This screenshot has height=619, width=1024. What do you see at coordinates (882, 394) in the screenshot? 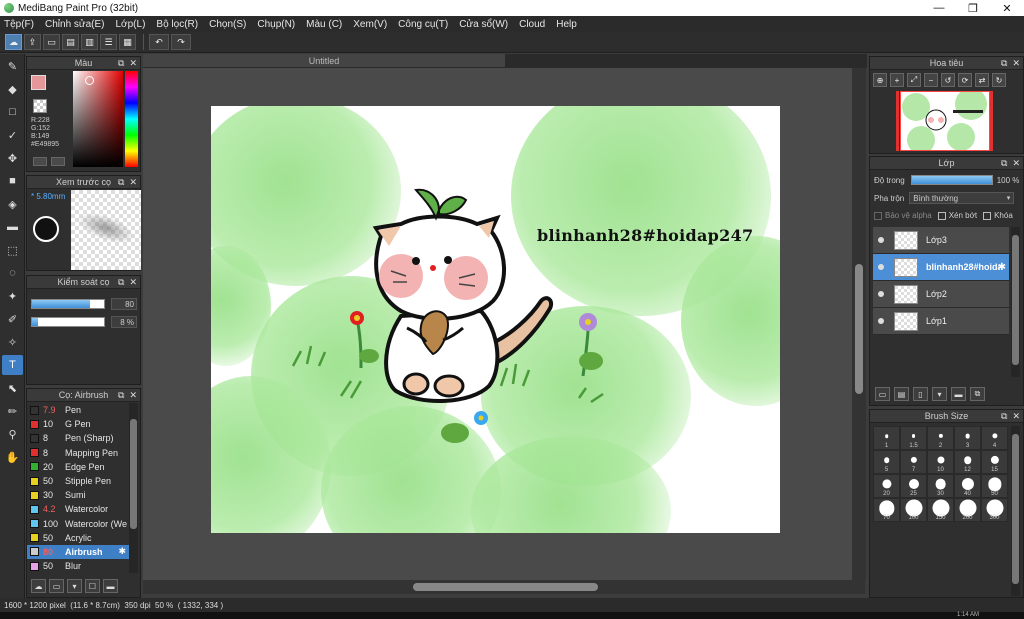
I see `new-layer-icon: ▭` at bounding box center [882, 394].